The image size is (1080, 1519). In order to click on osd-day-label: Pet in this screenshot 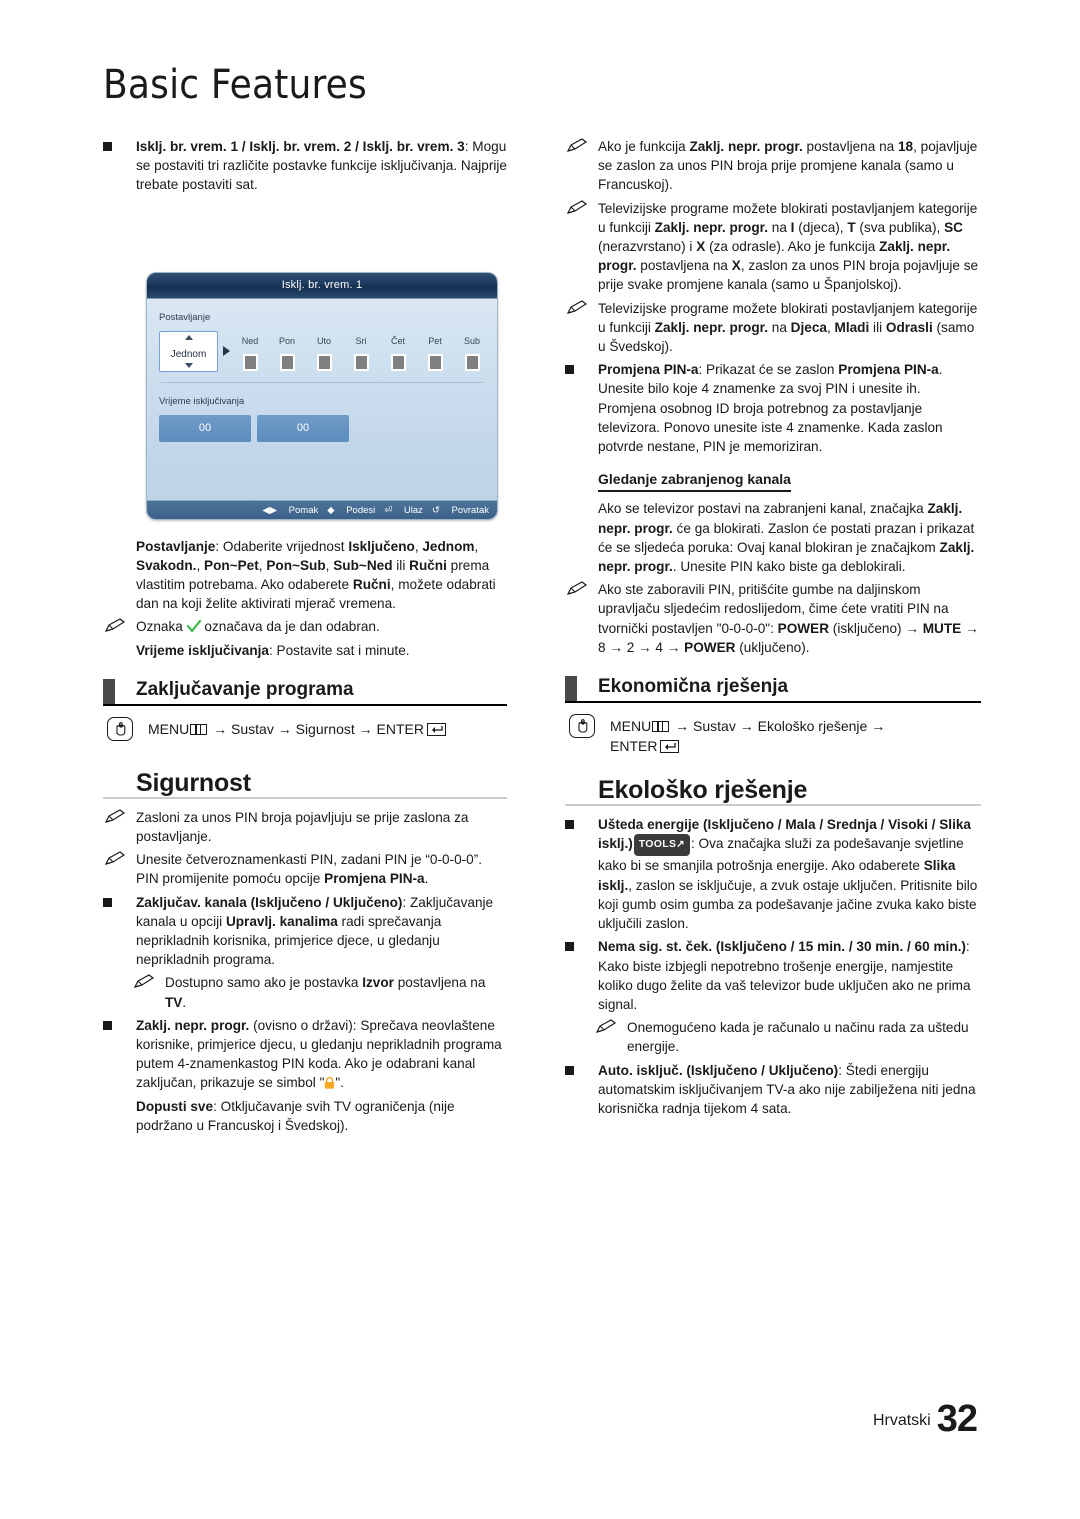, I will do `click(435, 340)`.